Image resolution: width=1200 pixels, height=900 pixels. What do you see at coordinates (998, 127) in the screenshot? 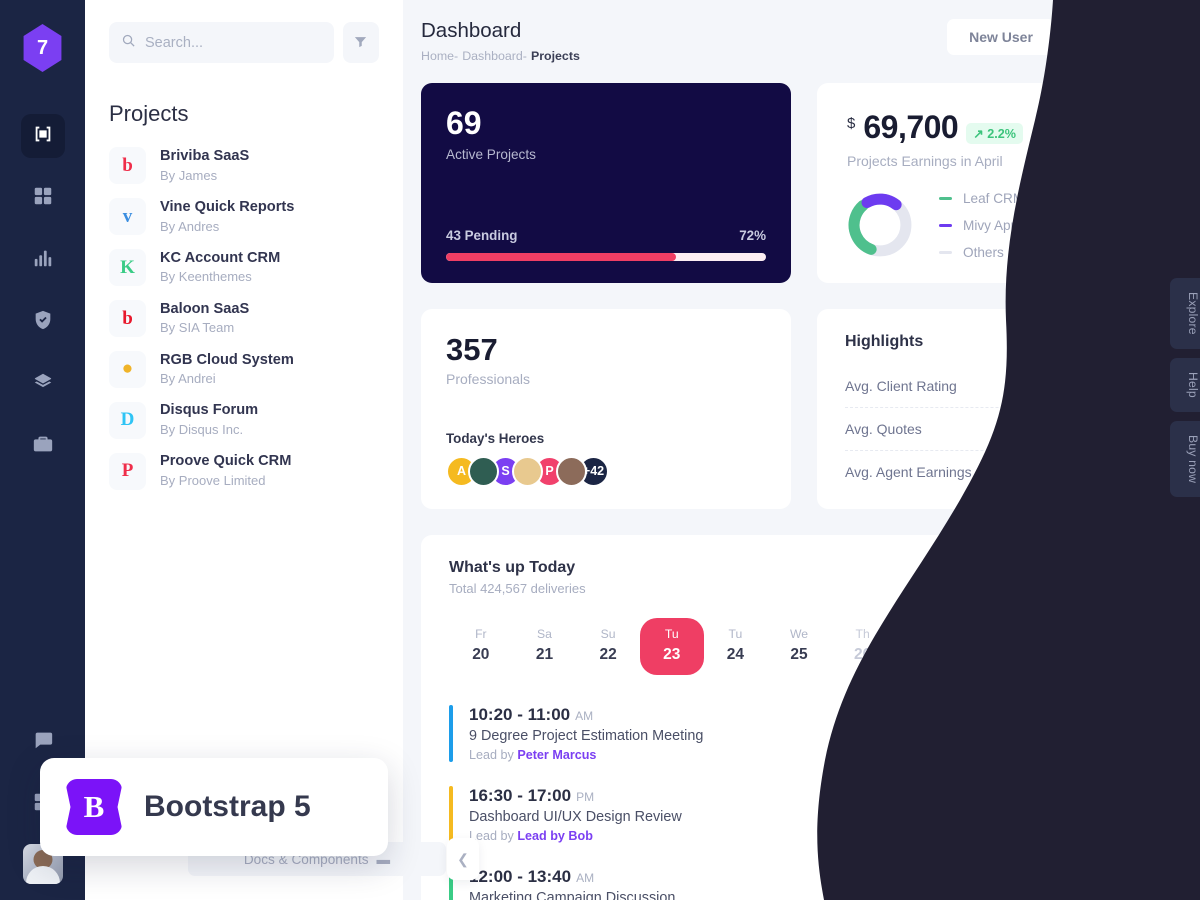
I see `earnings-amount-row: $ 69,700 ↗ 2.2%` at bounding box center [998, 127].